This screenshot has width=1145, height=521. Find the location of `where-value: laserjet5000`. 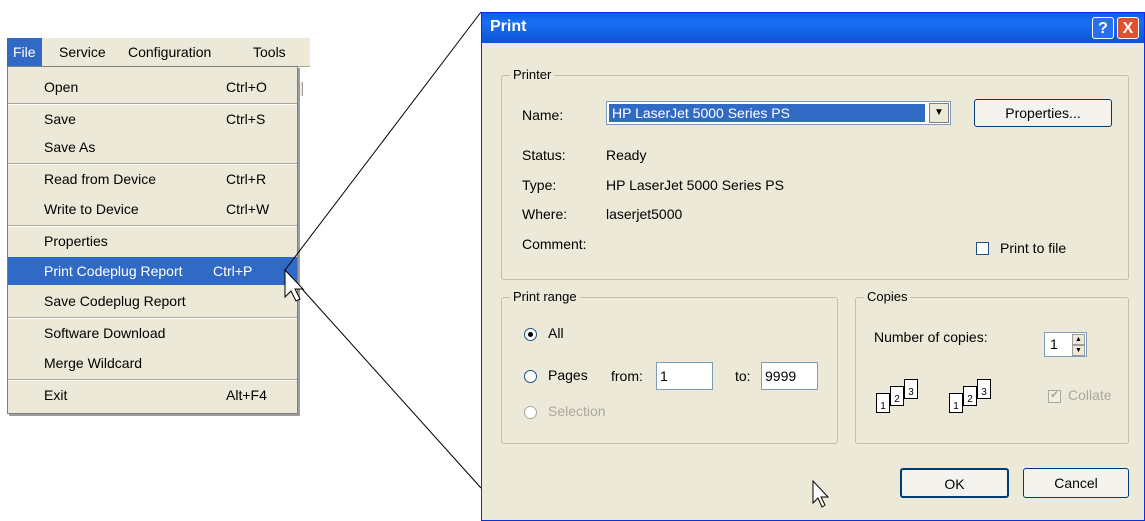

where-value: laserjet5000 is located at coordinates (644, 214).